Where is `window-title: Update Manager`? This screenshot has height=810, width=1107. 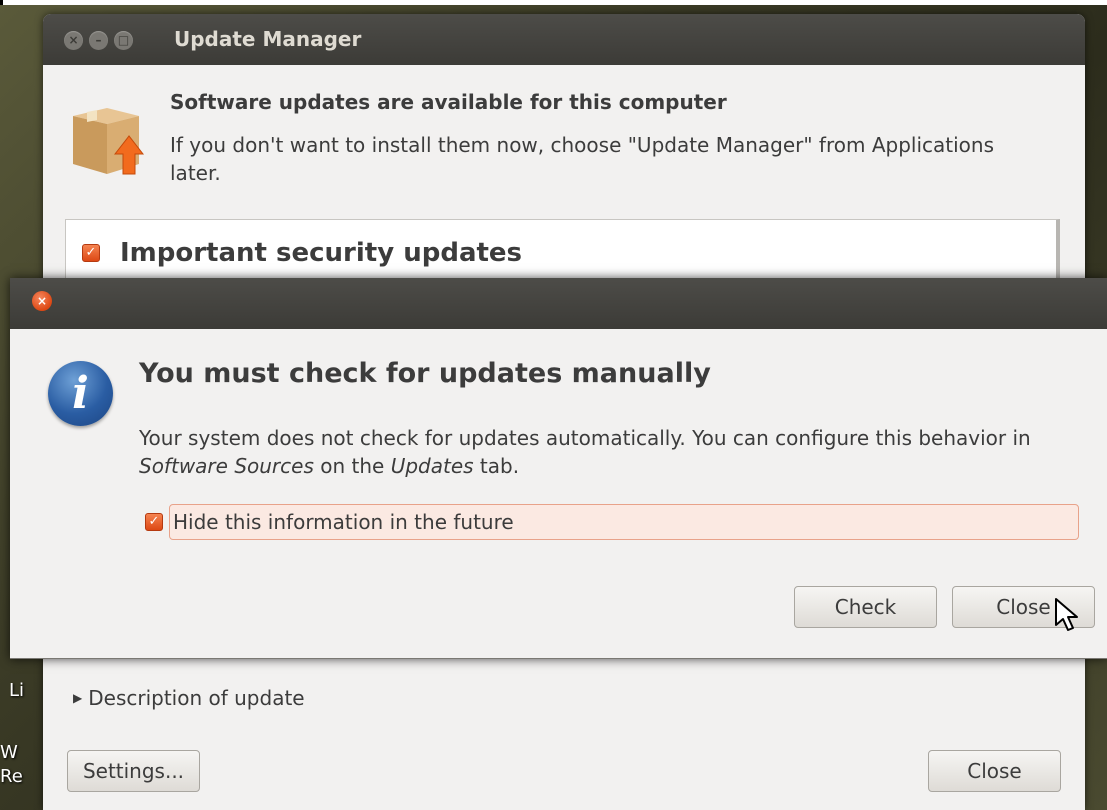 window-title: Update Manager is located at coordinates (268, 39).